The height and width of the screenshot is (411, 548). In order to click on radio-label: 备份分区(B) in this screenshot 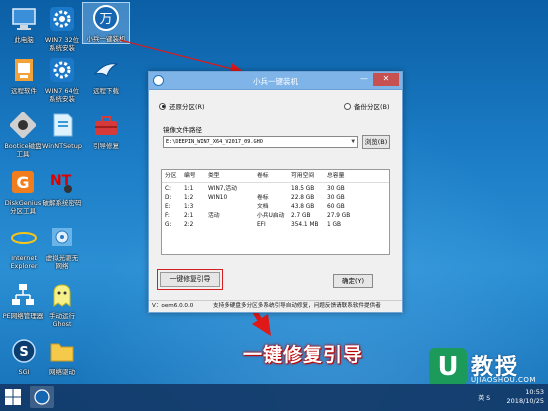, I will do `click(372, 107)`.